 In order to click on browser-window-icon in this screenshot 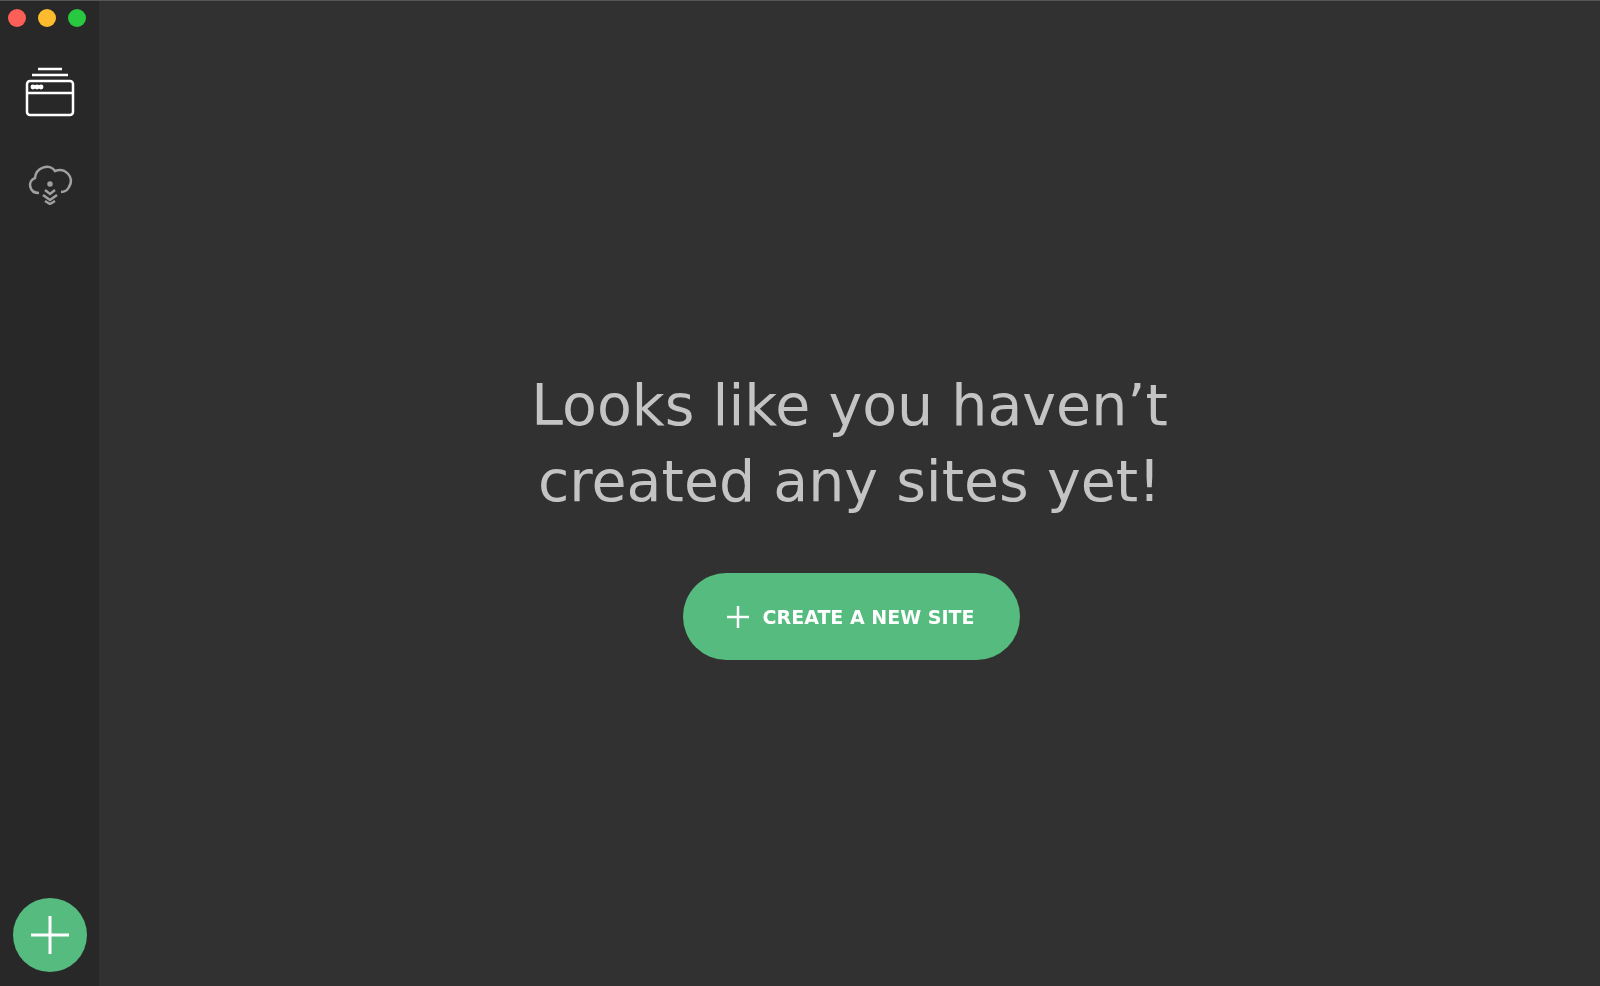, I will do `click(49, 92)`.